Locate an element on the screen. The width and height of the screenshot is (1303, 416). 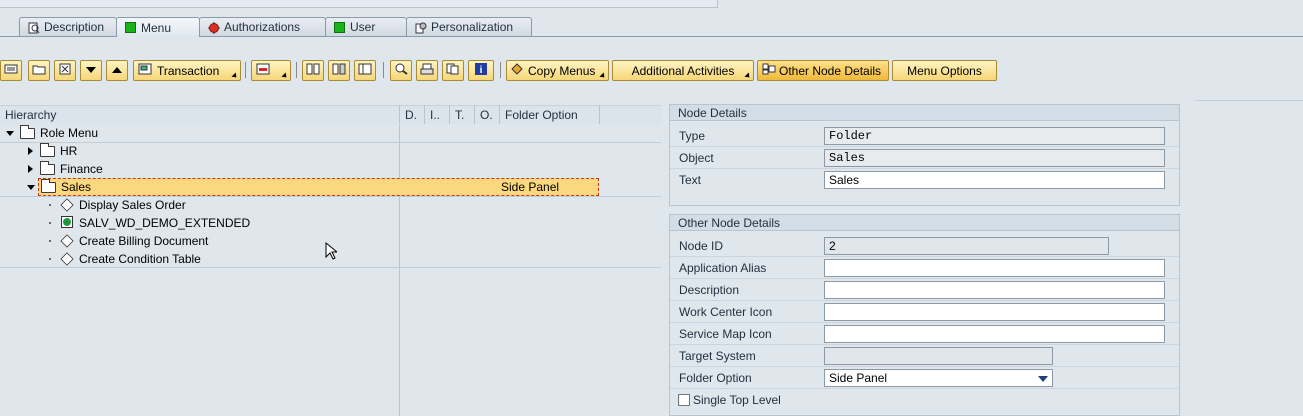
layout-button is located at coordinates (365, 70).